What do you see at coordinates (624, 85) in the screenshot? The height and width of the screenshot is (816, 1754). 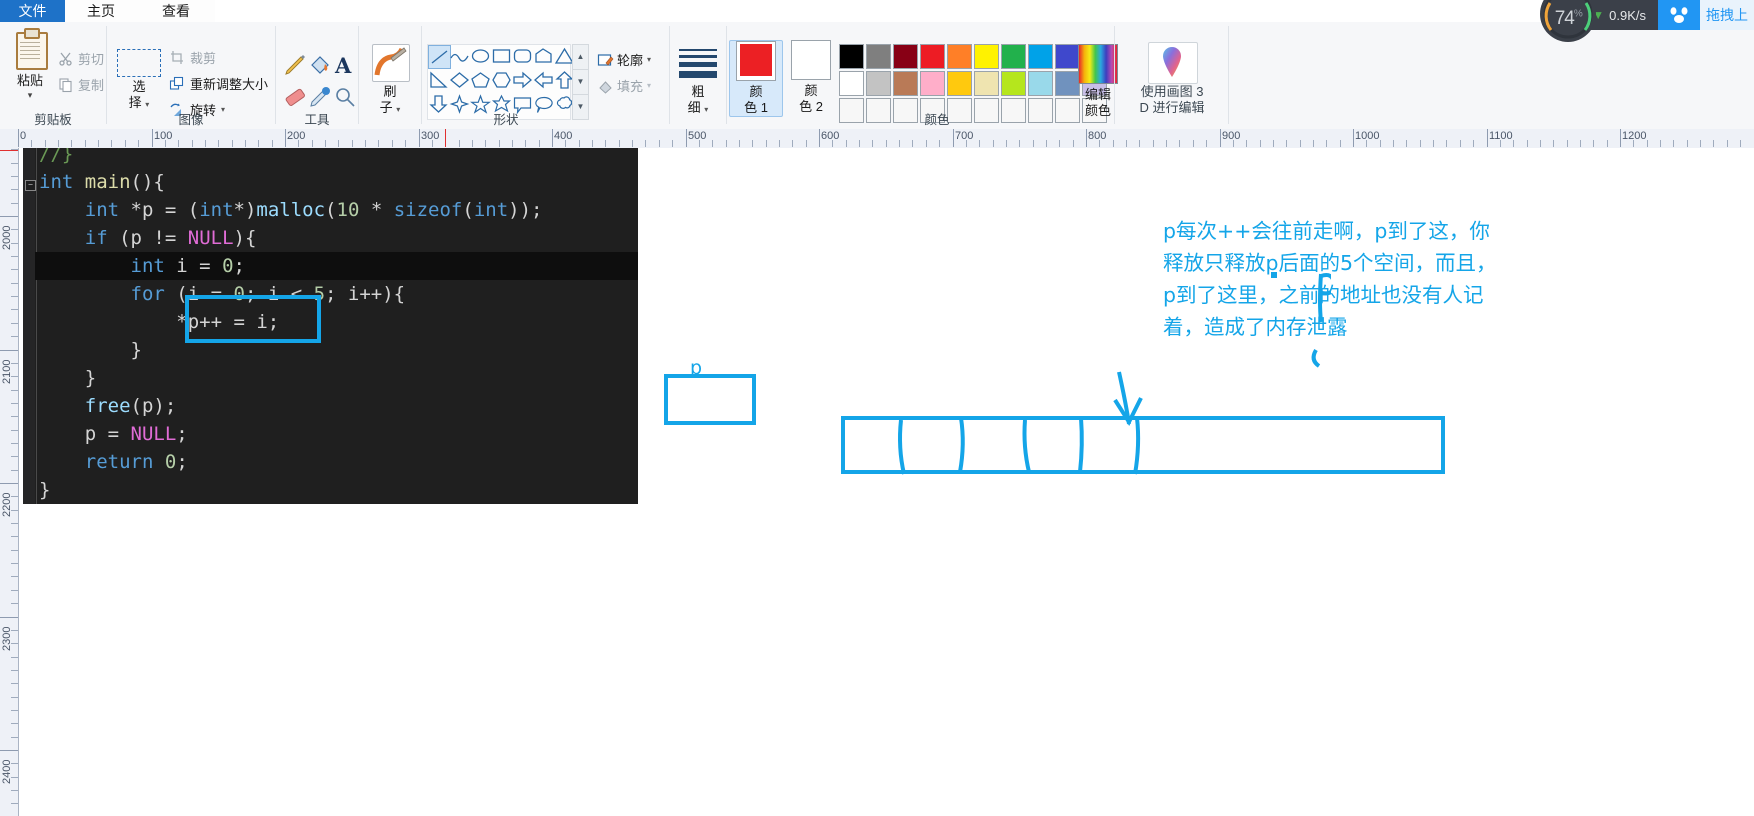 I see `fill-button: 填充 ▾` at bounding box center [624, 85].